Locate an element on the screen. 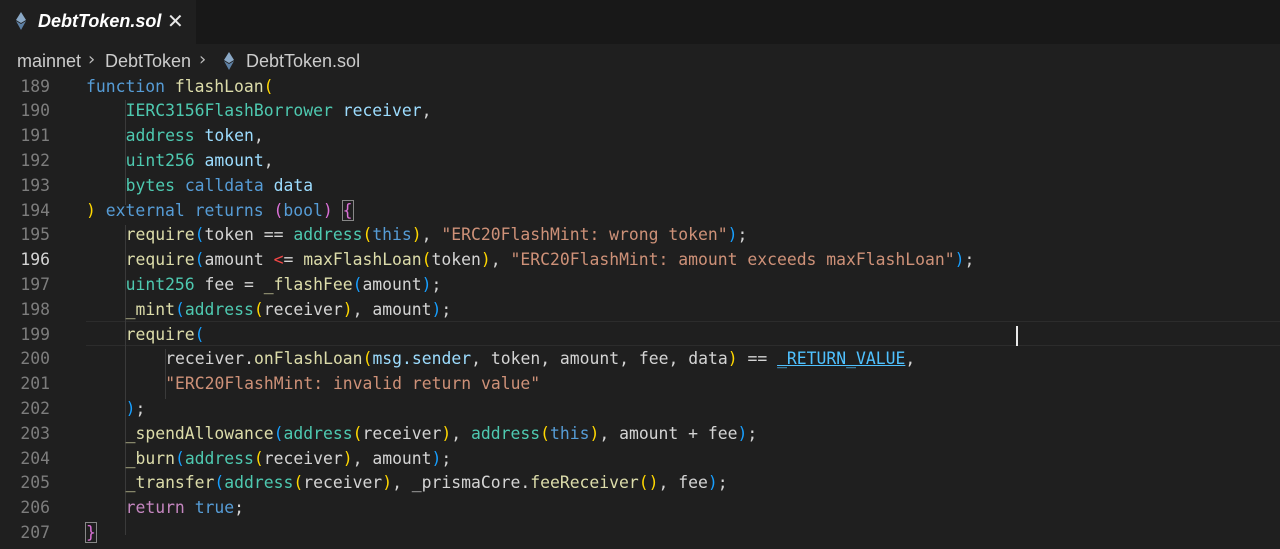 This screenshot has width=1280, height=549. code-token: , amount + fee is located at coordinates (668, 433).